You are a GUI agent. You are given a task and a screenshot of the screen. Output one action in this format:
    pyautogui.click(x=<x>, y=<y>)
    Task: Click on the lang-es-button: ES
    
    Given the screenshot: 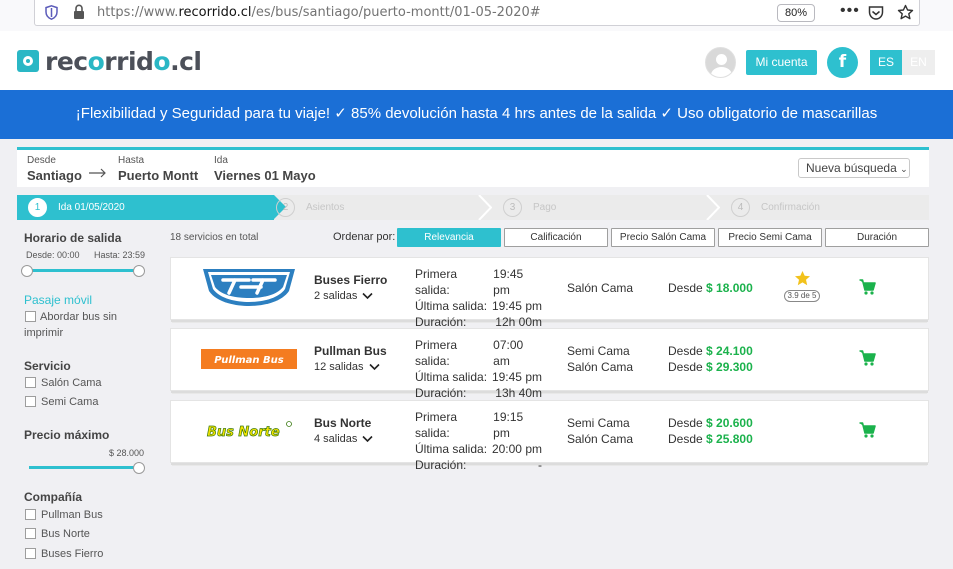 What is the action you would take?
    pyautogui.click(x=886, y=62)
    